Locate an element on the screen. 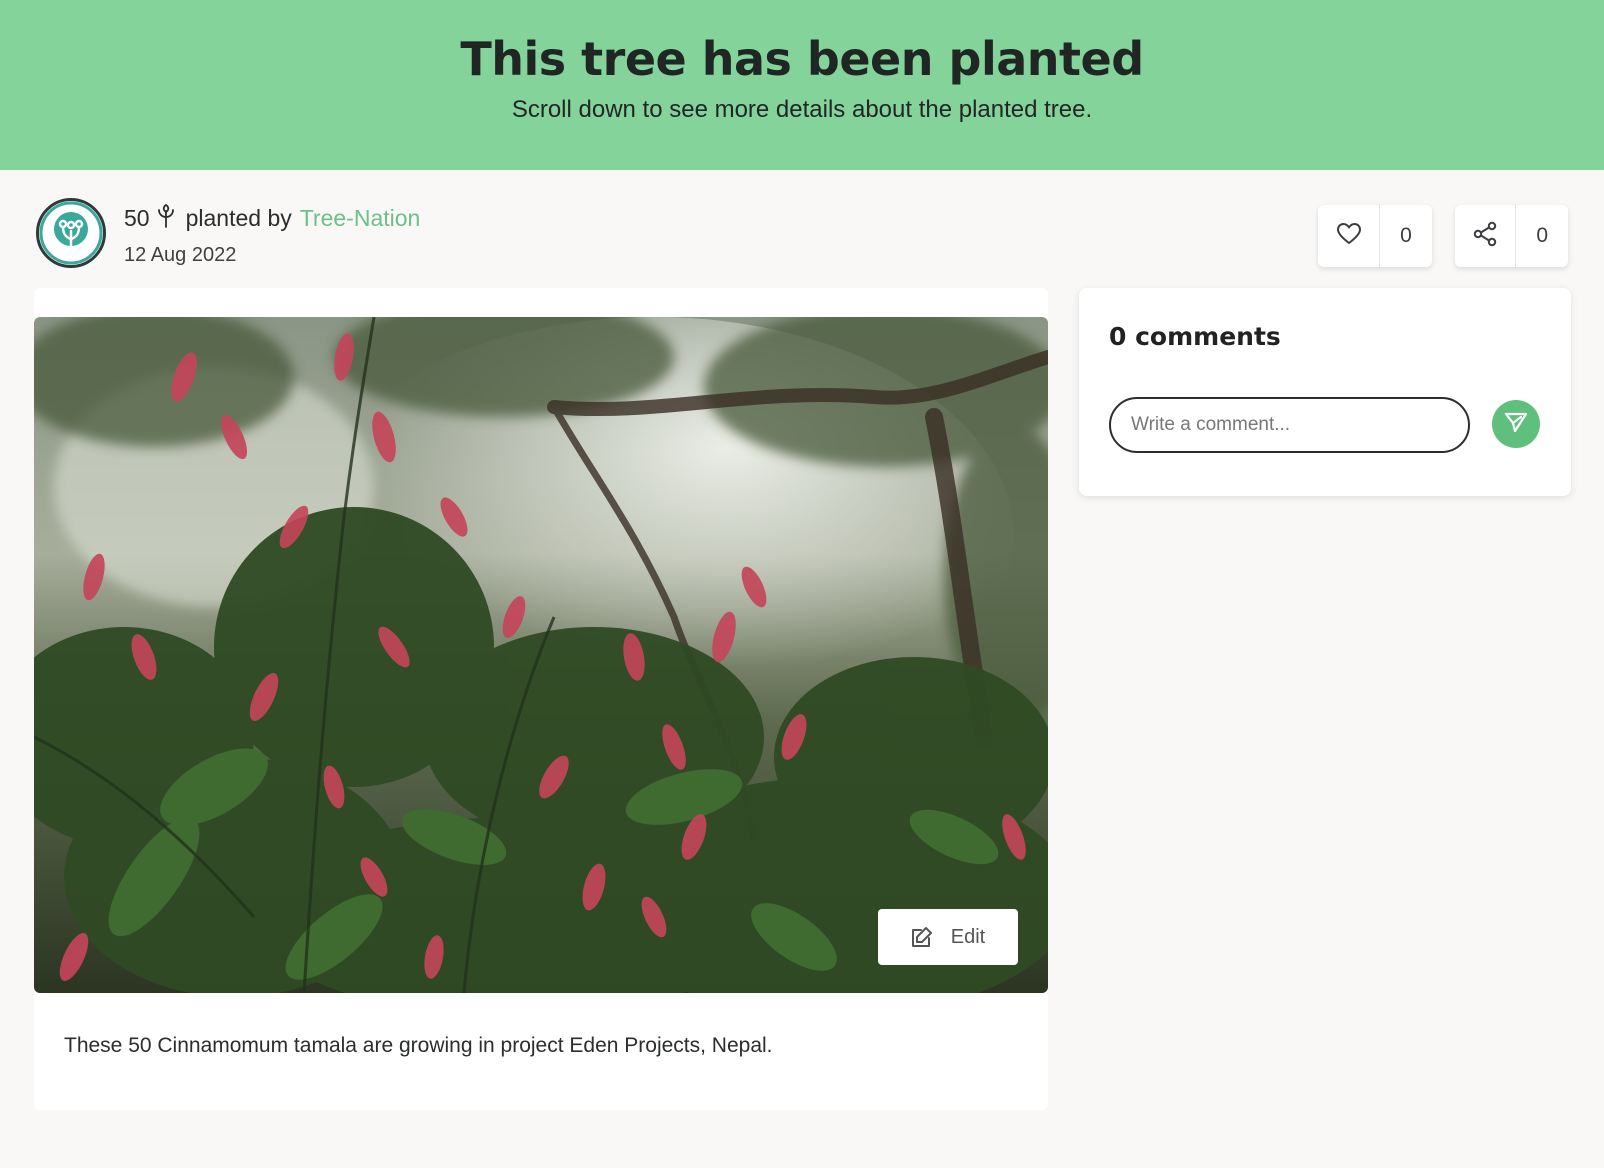 Image resolution: width=1604 pixels, height=1168 pixels. share-count: 0 is located at coordinates (1542, 235).